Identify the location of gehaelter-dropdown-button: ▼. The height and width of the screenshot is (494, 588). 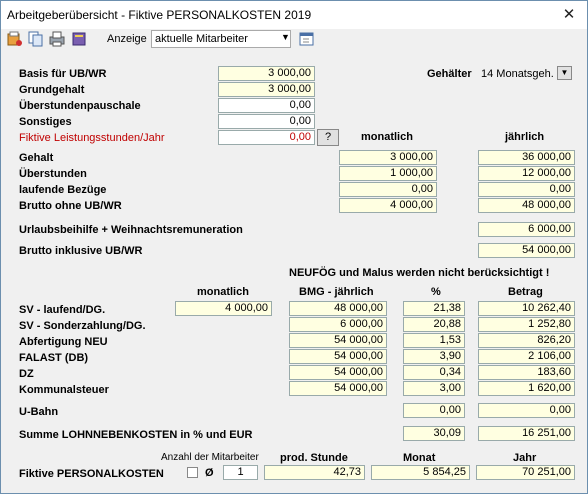
(564, 73).